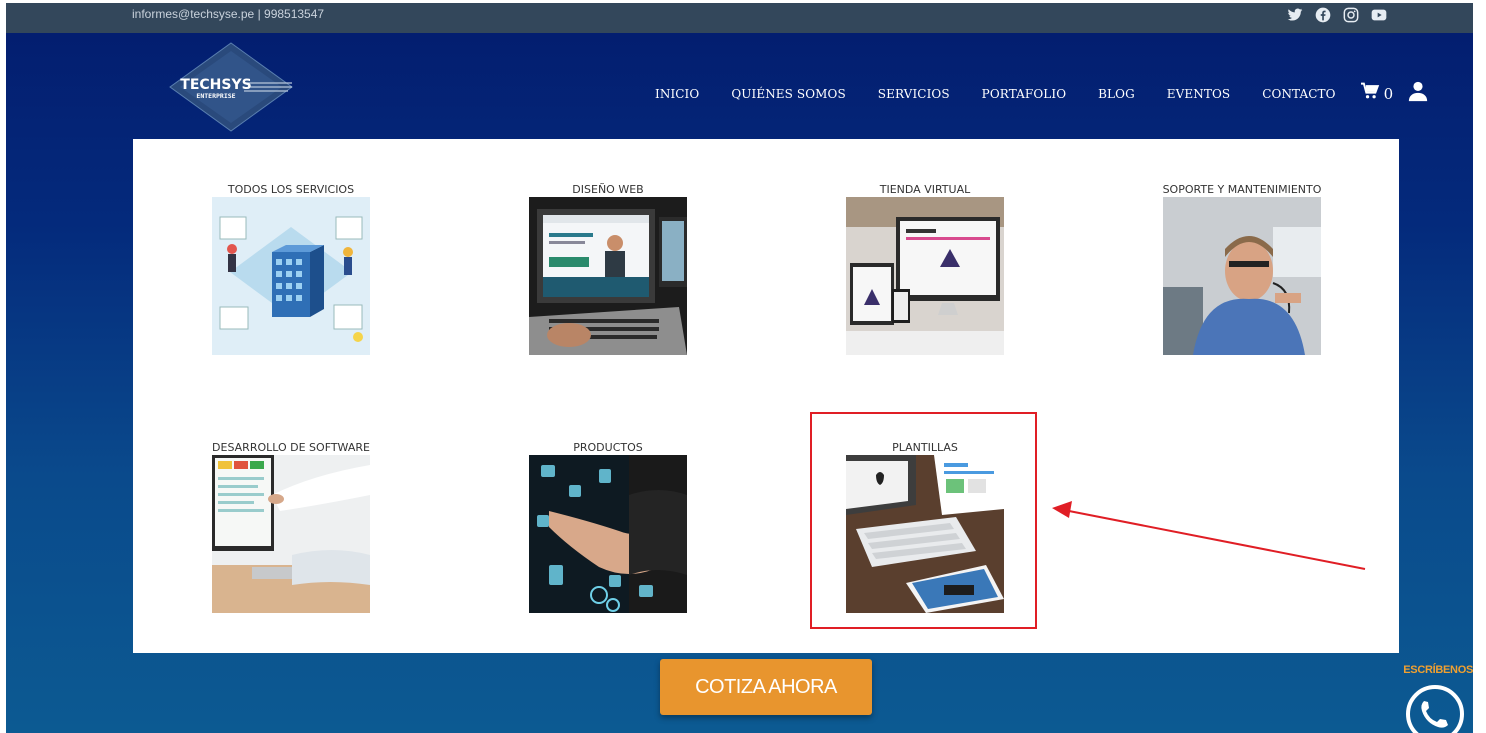 The height and width of the screenshot is (733, 1486). Describe the element at coordinates (1024, 94) in the screenshot. I see `nav-portafolio: PORTAFOLIO` at that location.